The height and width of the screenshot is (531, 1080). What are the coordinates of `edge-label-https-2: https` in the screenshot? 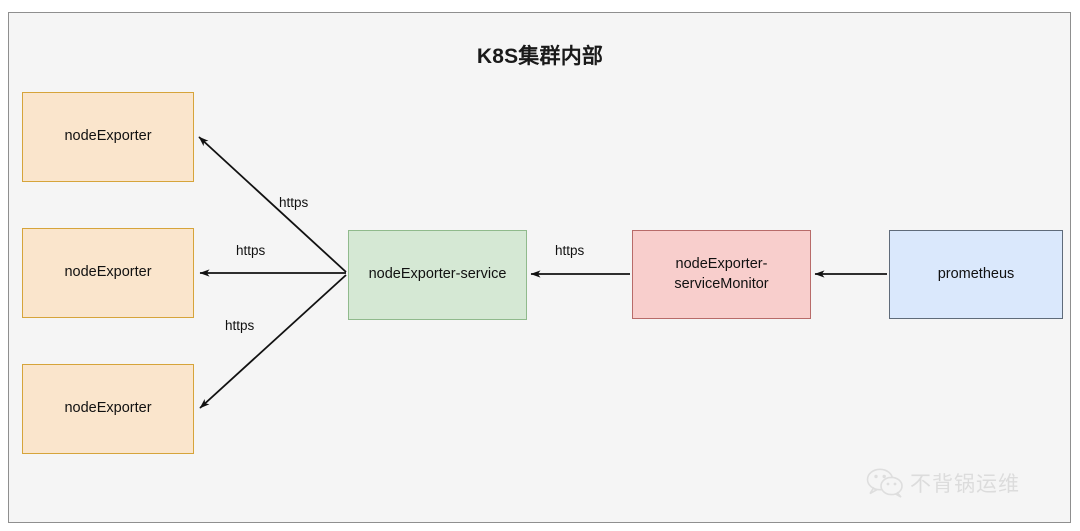 It's located at (251, 250).